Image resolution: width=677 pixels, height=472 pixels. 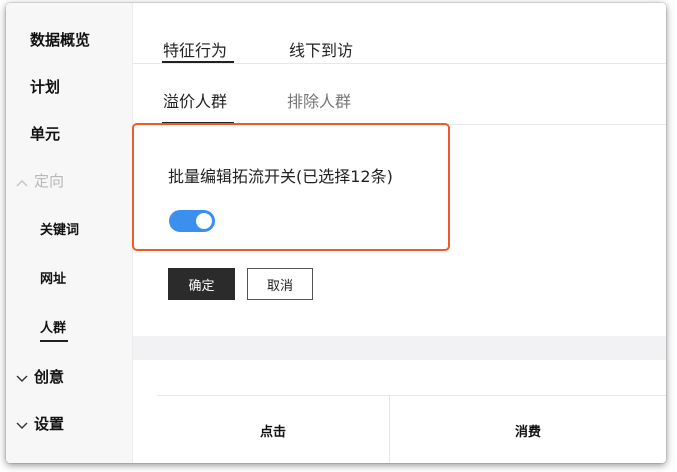 I want to click on batch-edit-label: 批量编辑拓流开关(已选择12条), so click(x=280, y=176).